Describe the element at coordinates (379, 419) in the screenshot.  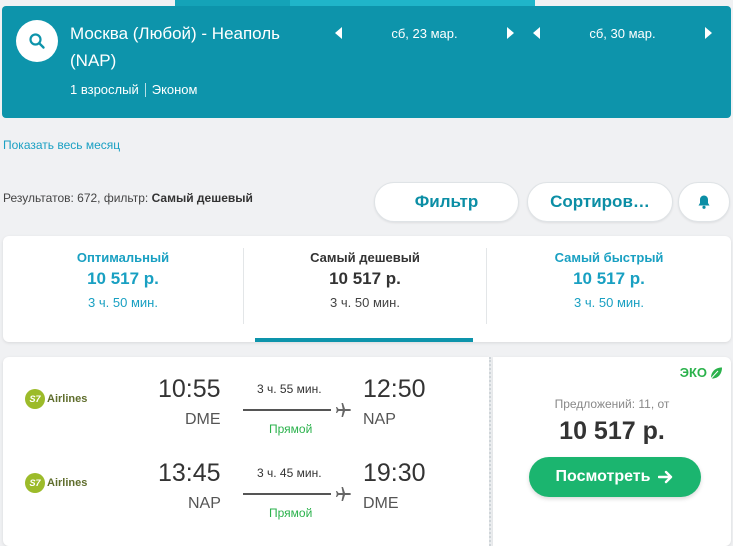
I see `arrival-airport: NAP` at that location.